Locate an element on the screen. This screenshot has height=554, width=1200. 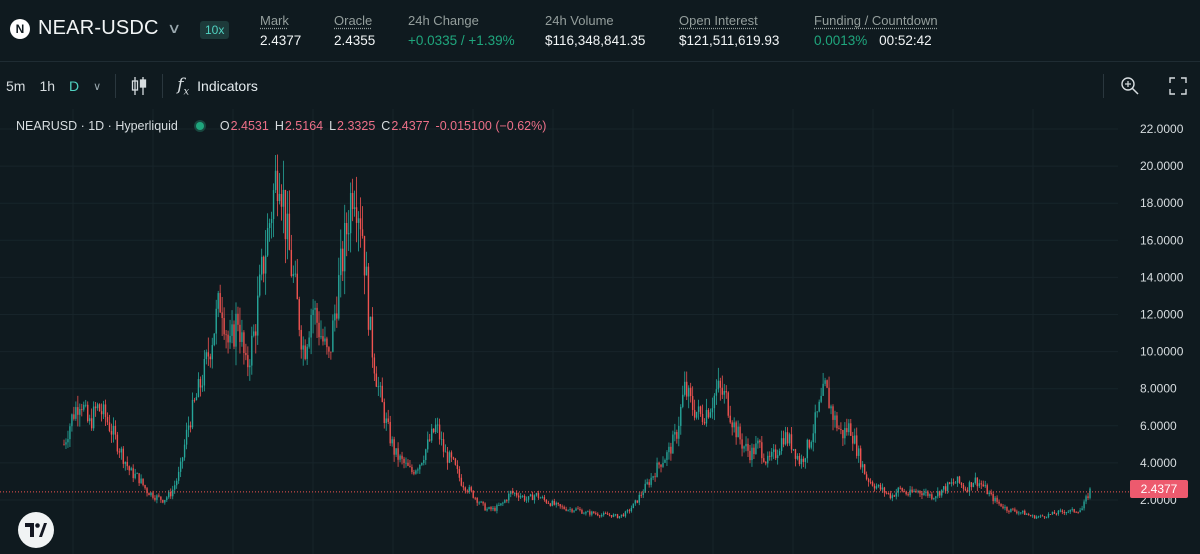
tradingview-logo-icon is located at coordinates (36, 530).